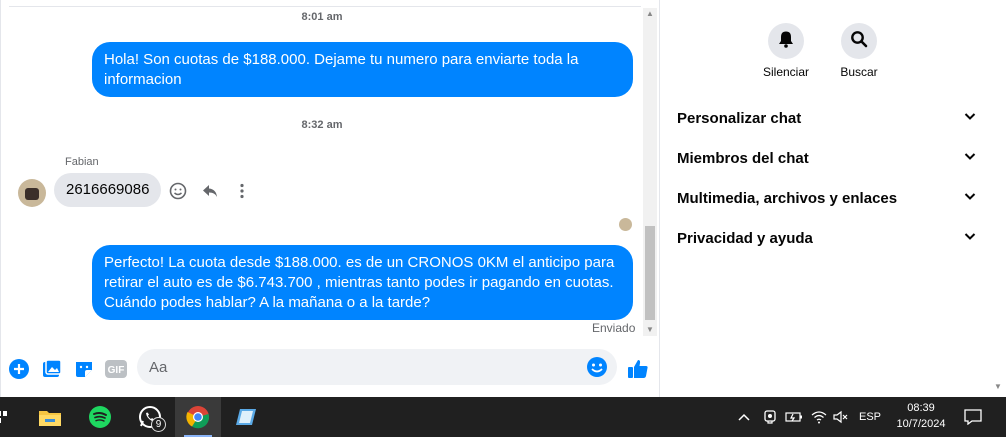 The image size is (1006, 437). What do you see at coordinates (998, 198) in the screenshot?
I see `panel-scrollbar: ▼` at bounding box center [998, 198].